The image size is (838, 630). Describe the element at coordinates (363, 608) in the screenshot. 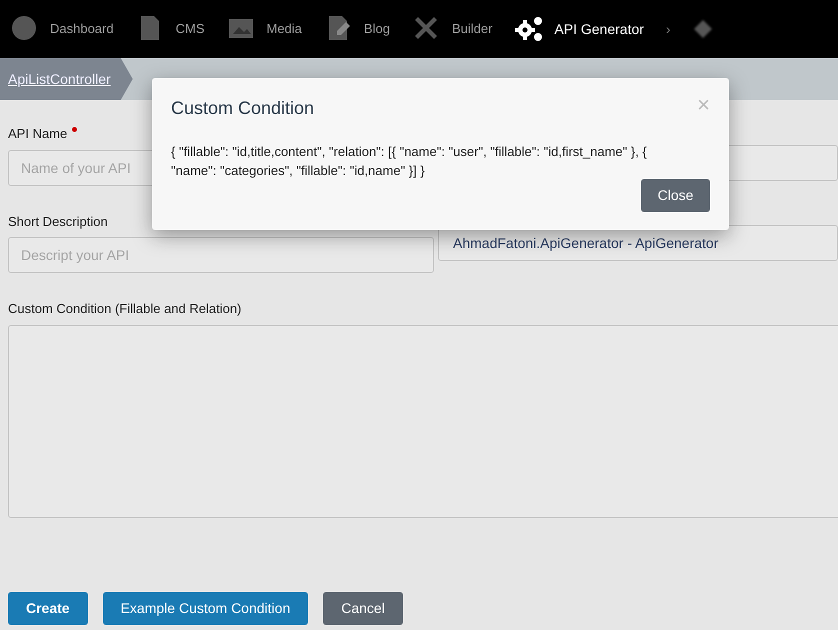

I see `form-button: Cancel` at that location.